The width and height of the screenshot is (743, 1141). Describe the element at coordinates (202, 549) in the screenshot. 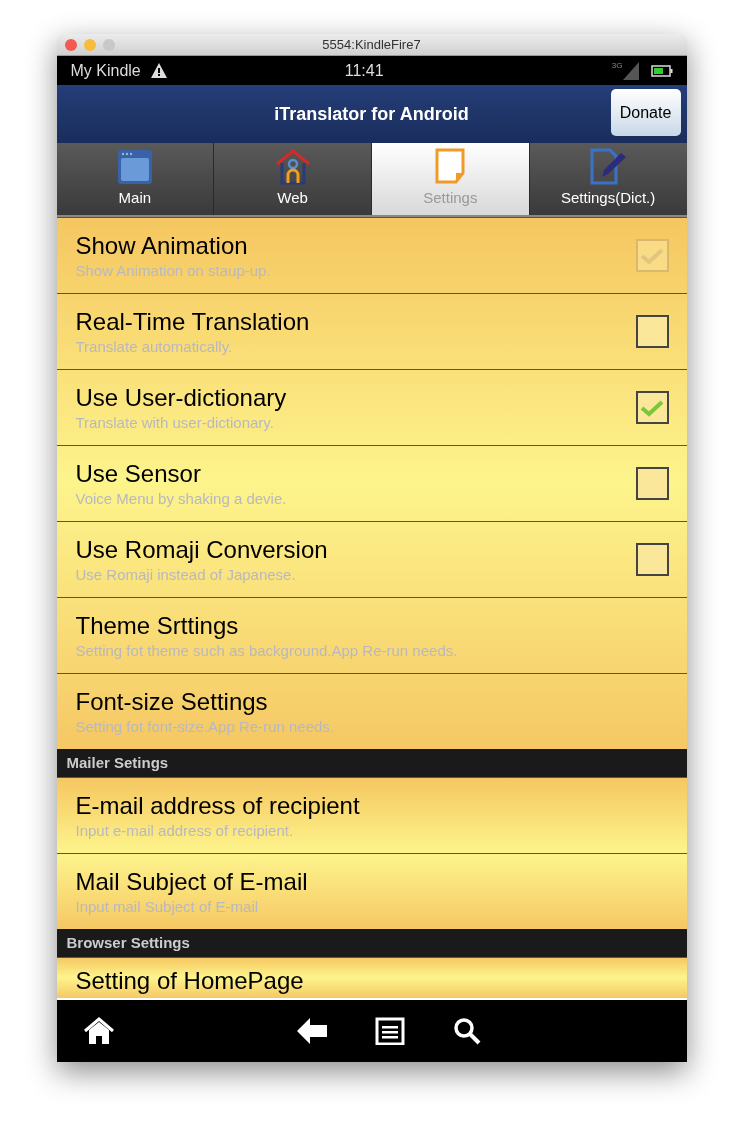

I see `setting-title: Use Romaji Conversion` at that location.